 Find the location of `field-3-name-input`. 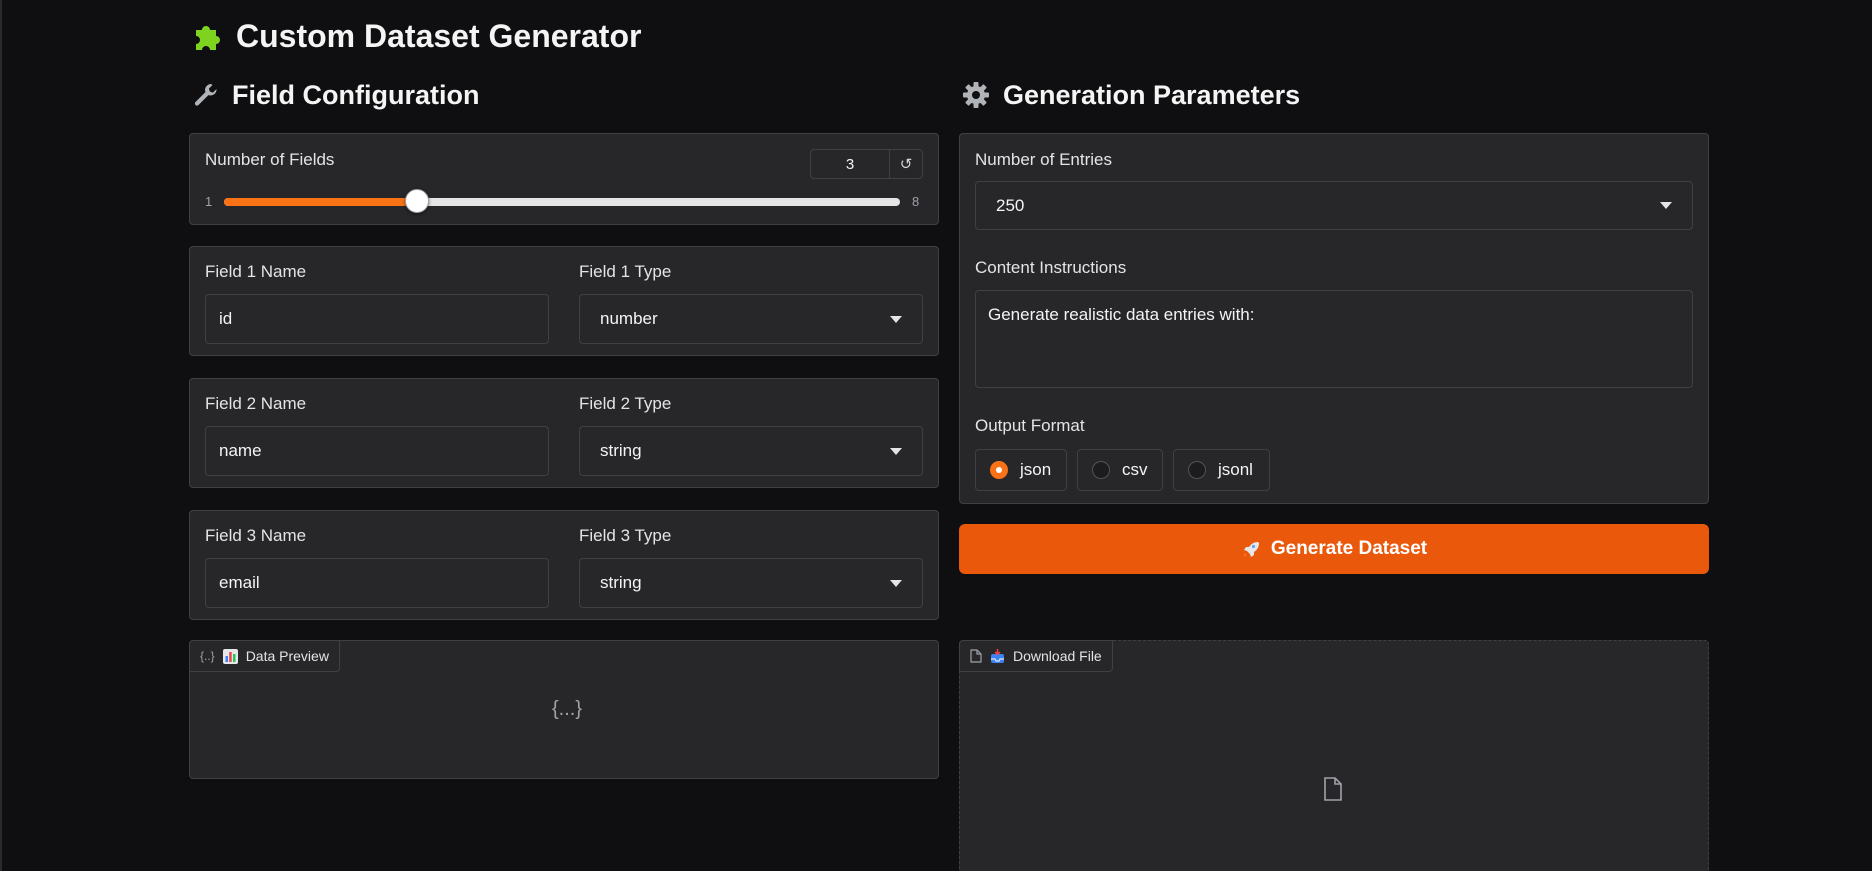

field-3-name-input is located at coordinates (377, 583).